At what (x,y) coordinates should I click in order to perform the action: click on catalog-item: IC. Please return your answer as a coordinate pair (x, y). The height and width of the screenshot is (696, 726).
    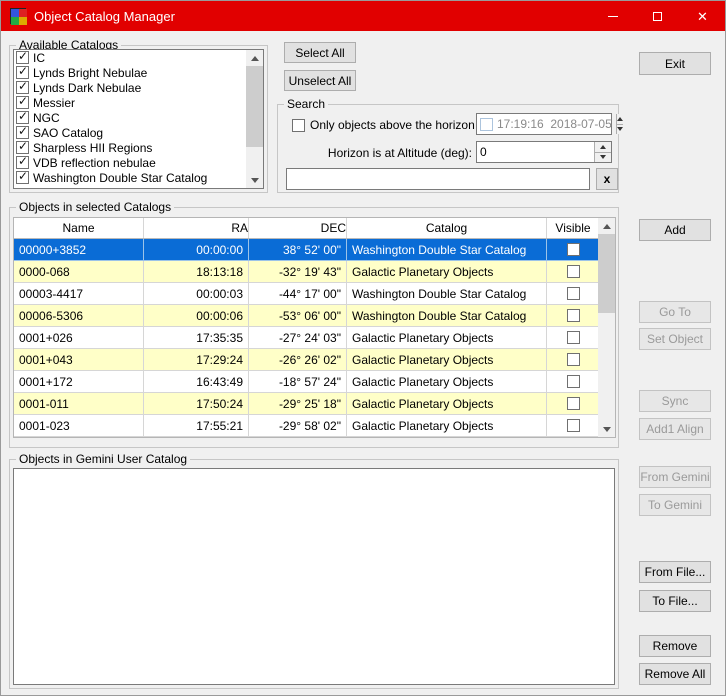
    Looking at the image, I should click on (138, 57).